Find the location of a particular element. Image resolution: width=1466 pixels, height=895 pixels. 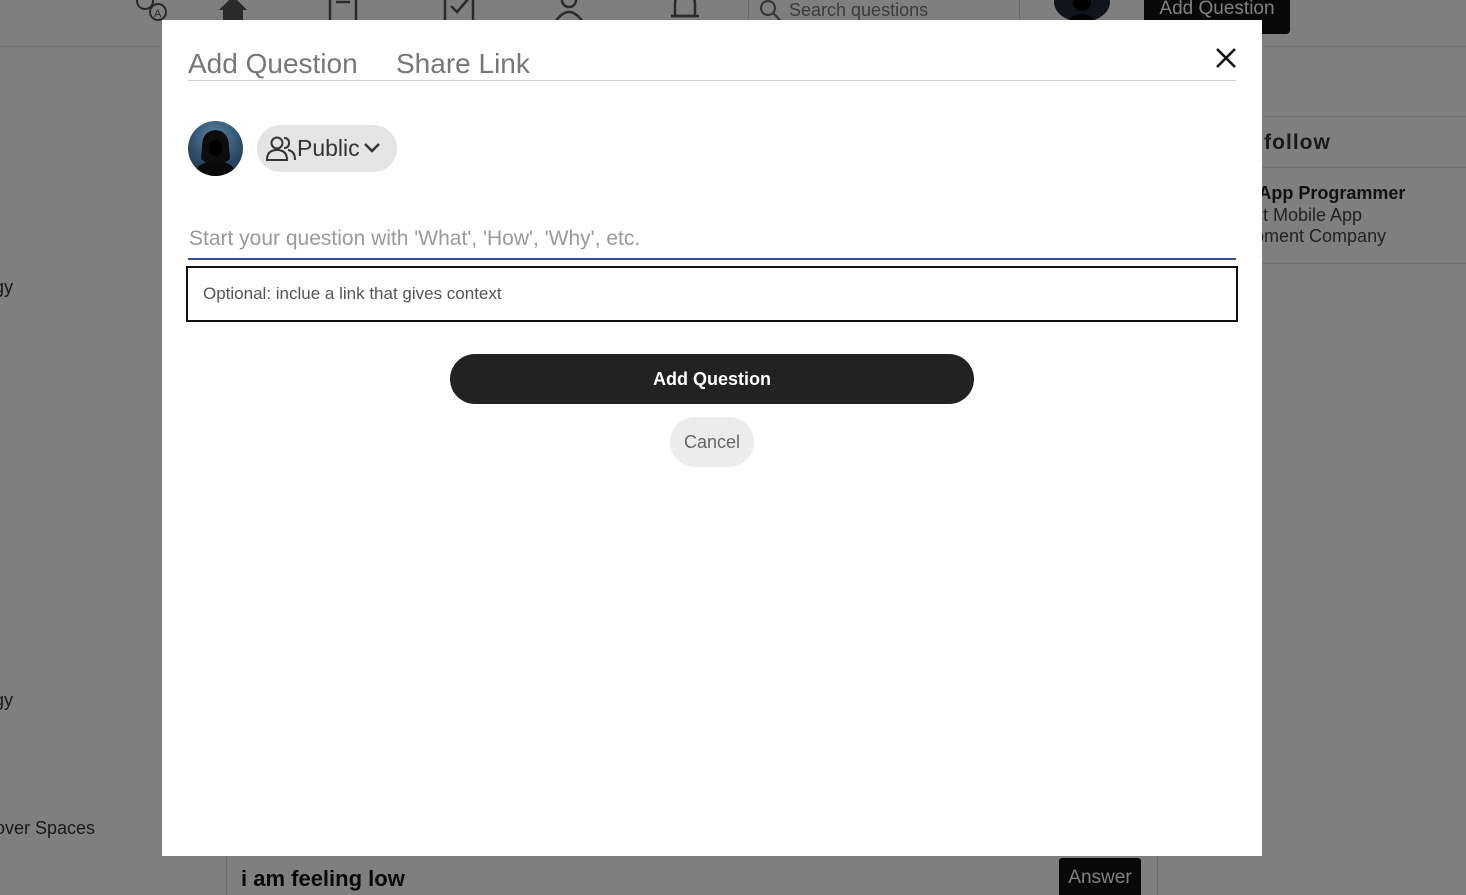

hooded-user-icon is located at coordinates (215, 153).